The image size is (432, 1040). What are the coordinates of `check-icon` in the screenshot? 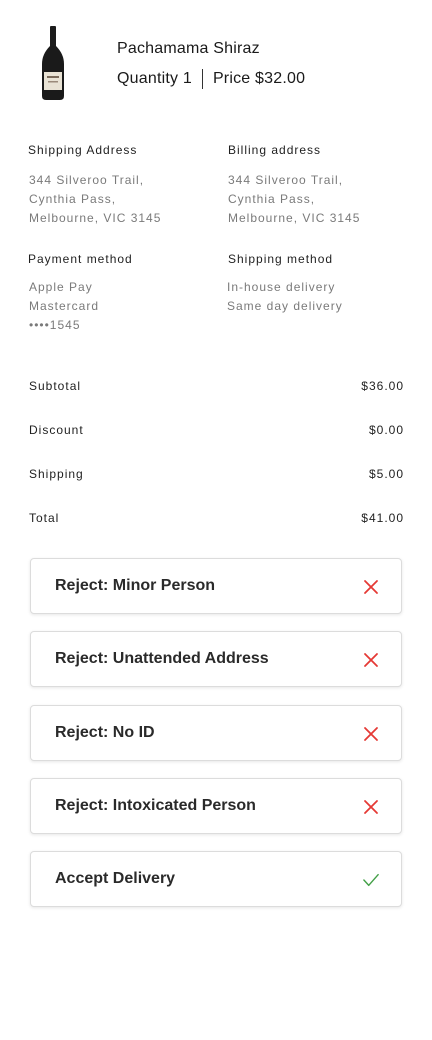 It's located at (371, 880).